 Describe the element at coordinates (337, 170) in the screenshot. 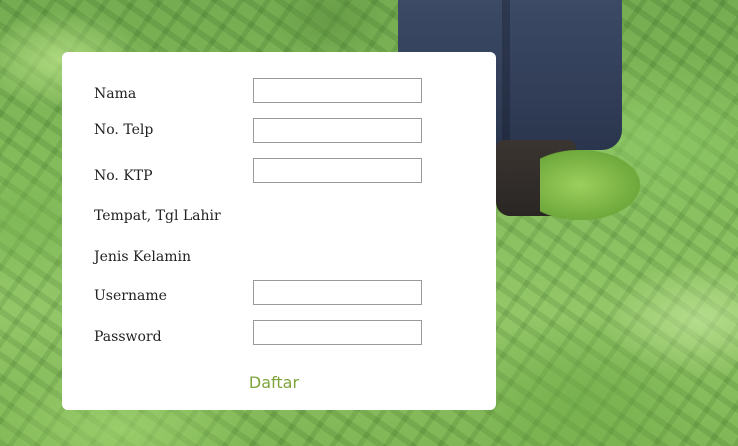

I see `no-ktp-input` at that location.